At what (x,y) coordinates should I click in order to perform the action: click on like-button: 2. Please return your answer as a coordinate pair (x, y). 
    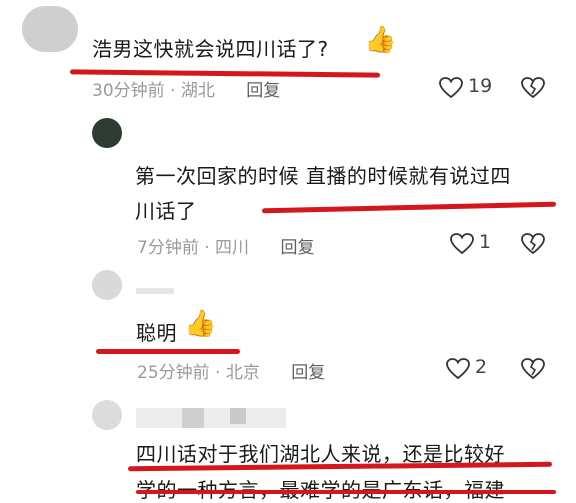
    Looking at the image, I should click on (470, 369).